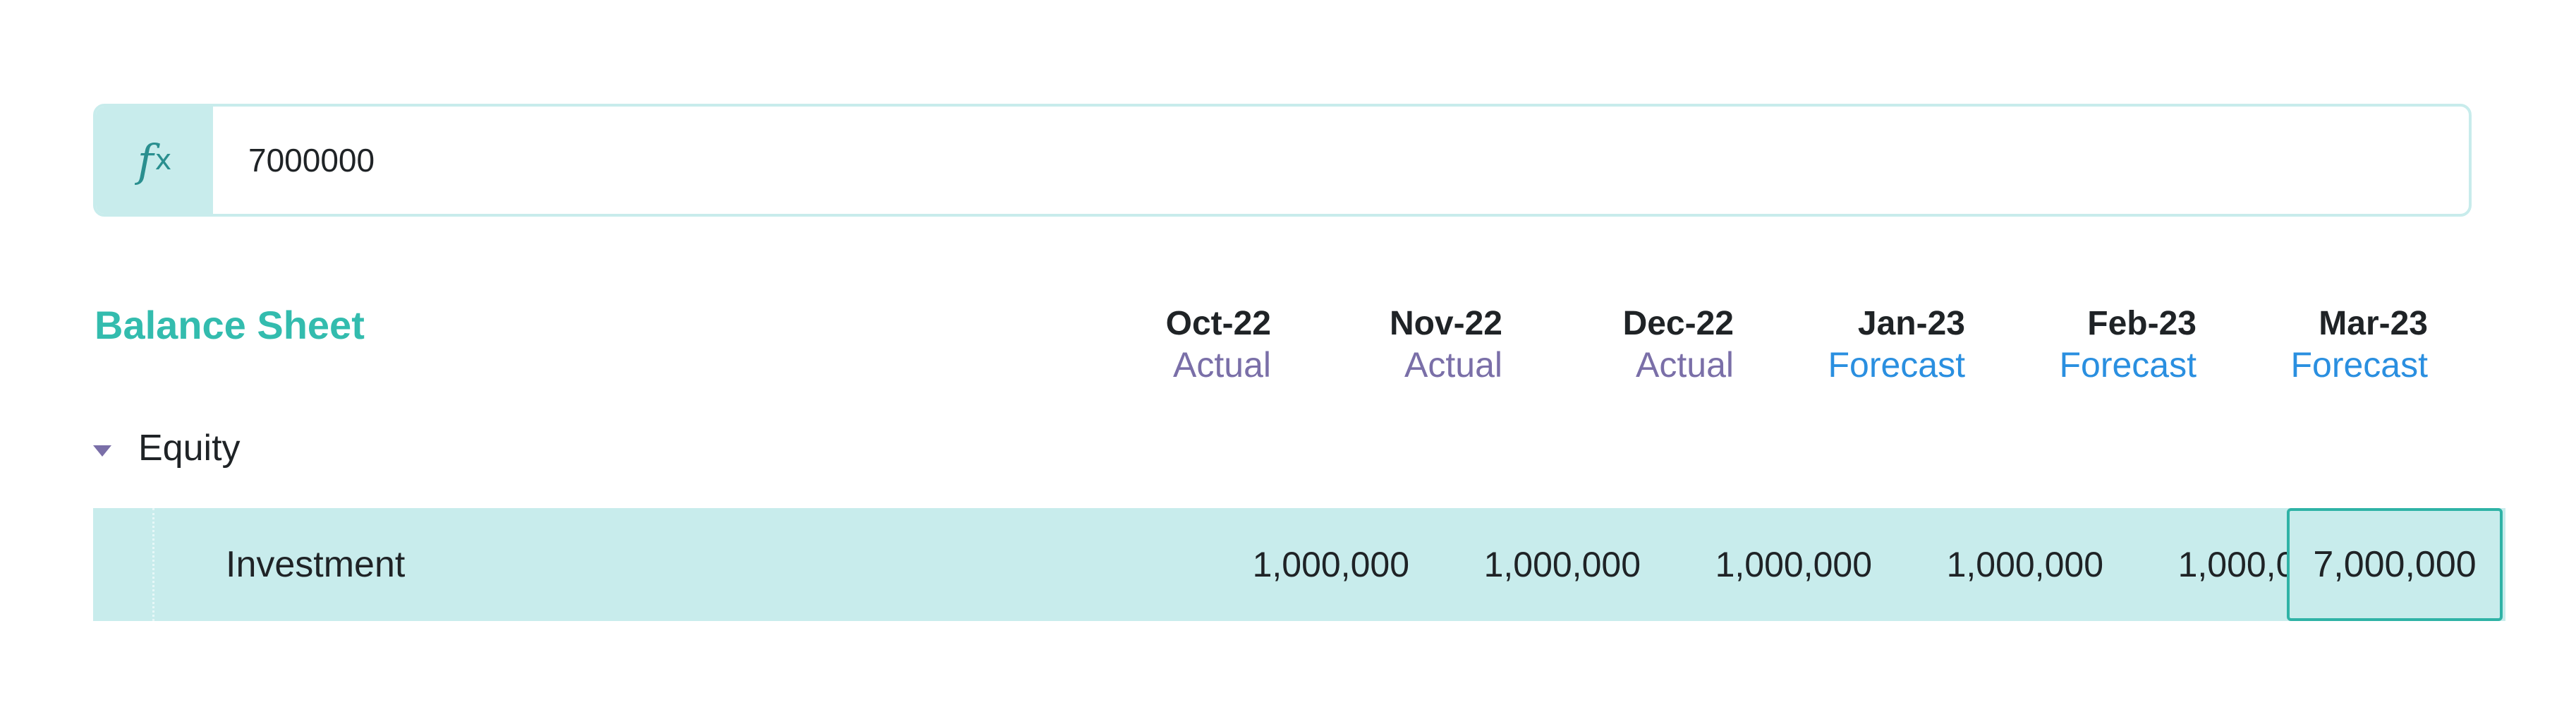  I want to click on cell-mar-23-selected: 7,000,000, so click(2395, 564).